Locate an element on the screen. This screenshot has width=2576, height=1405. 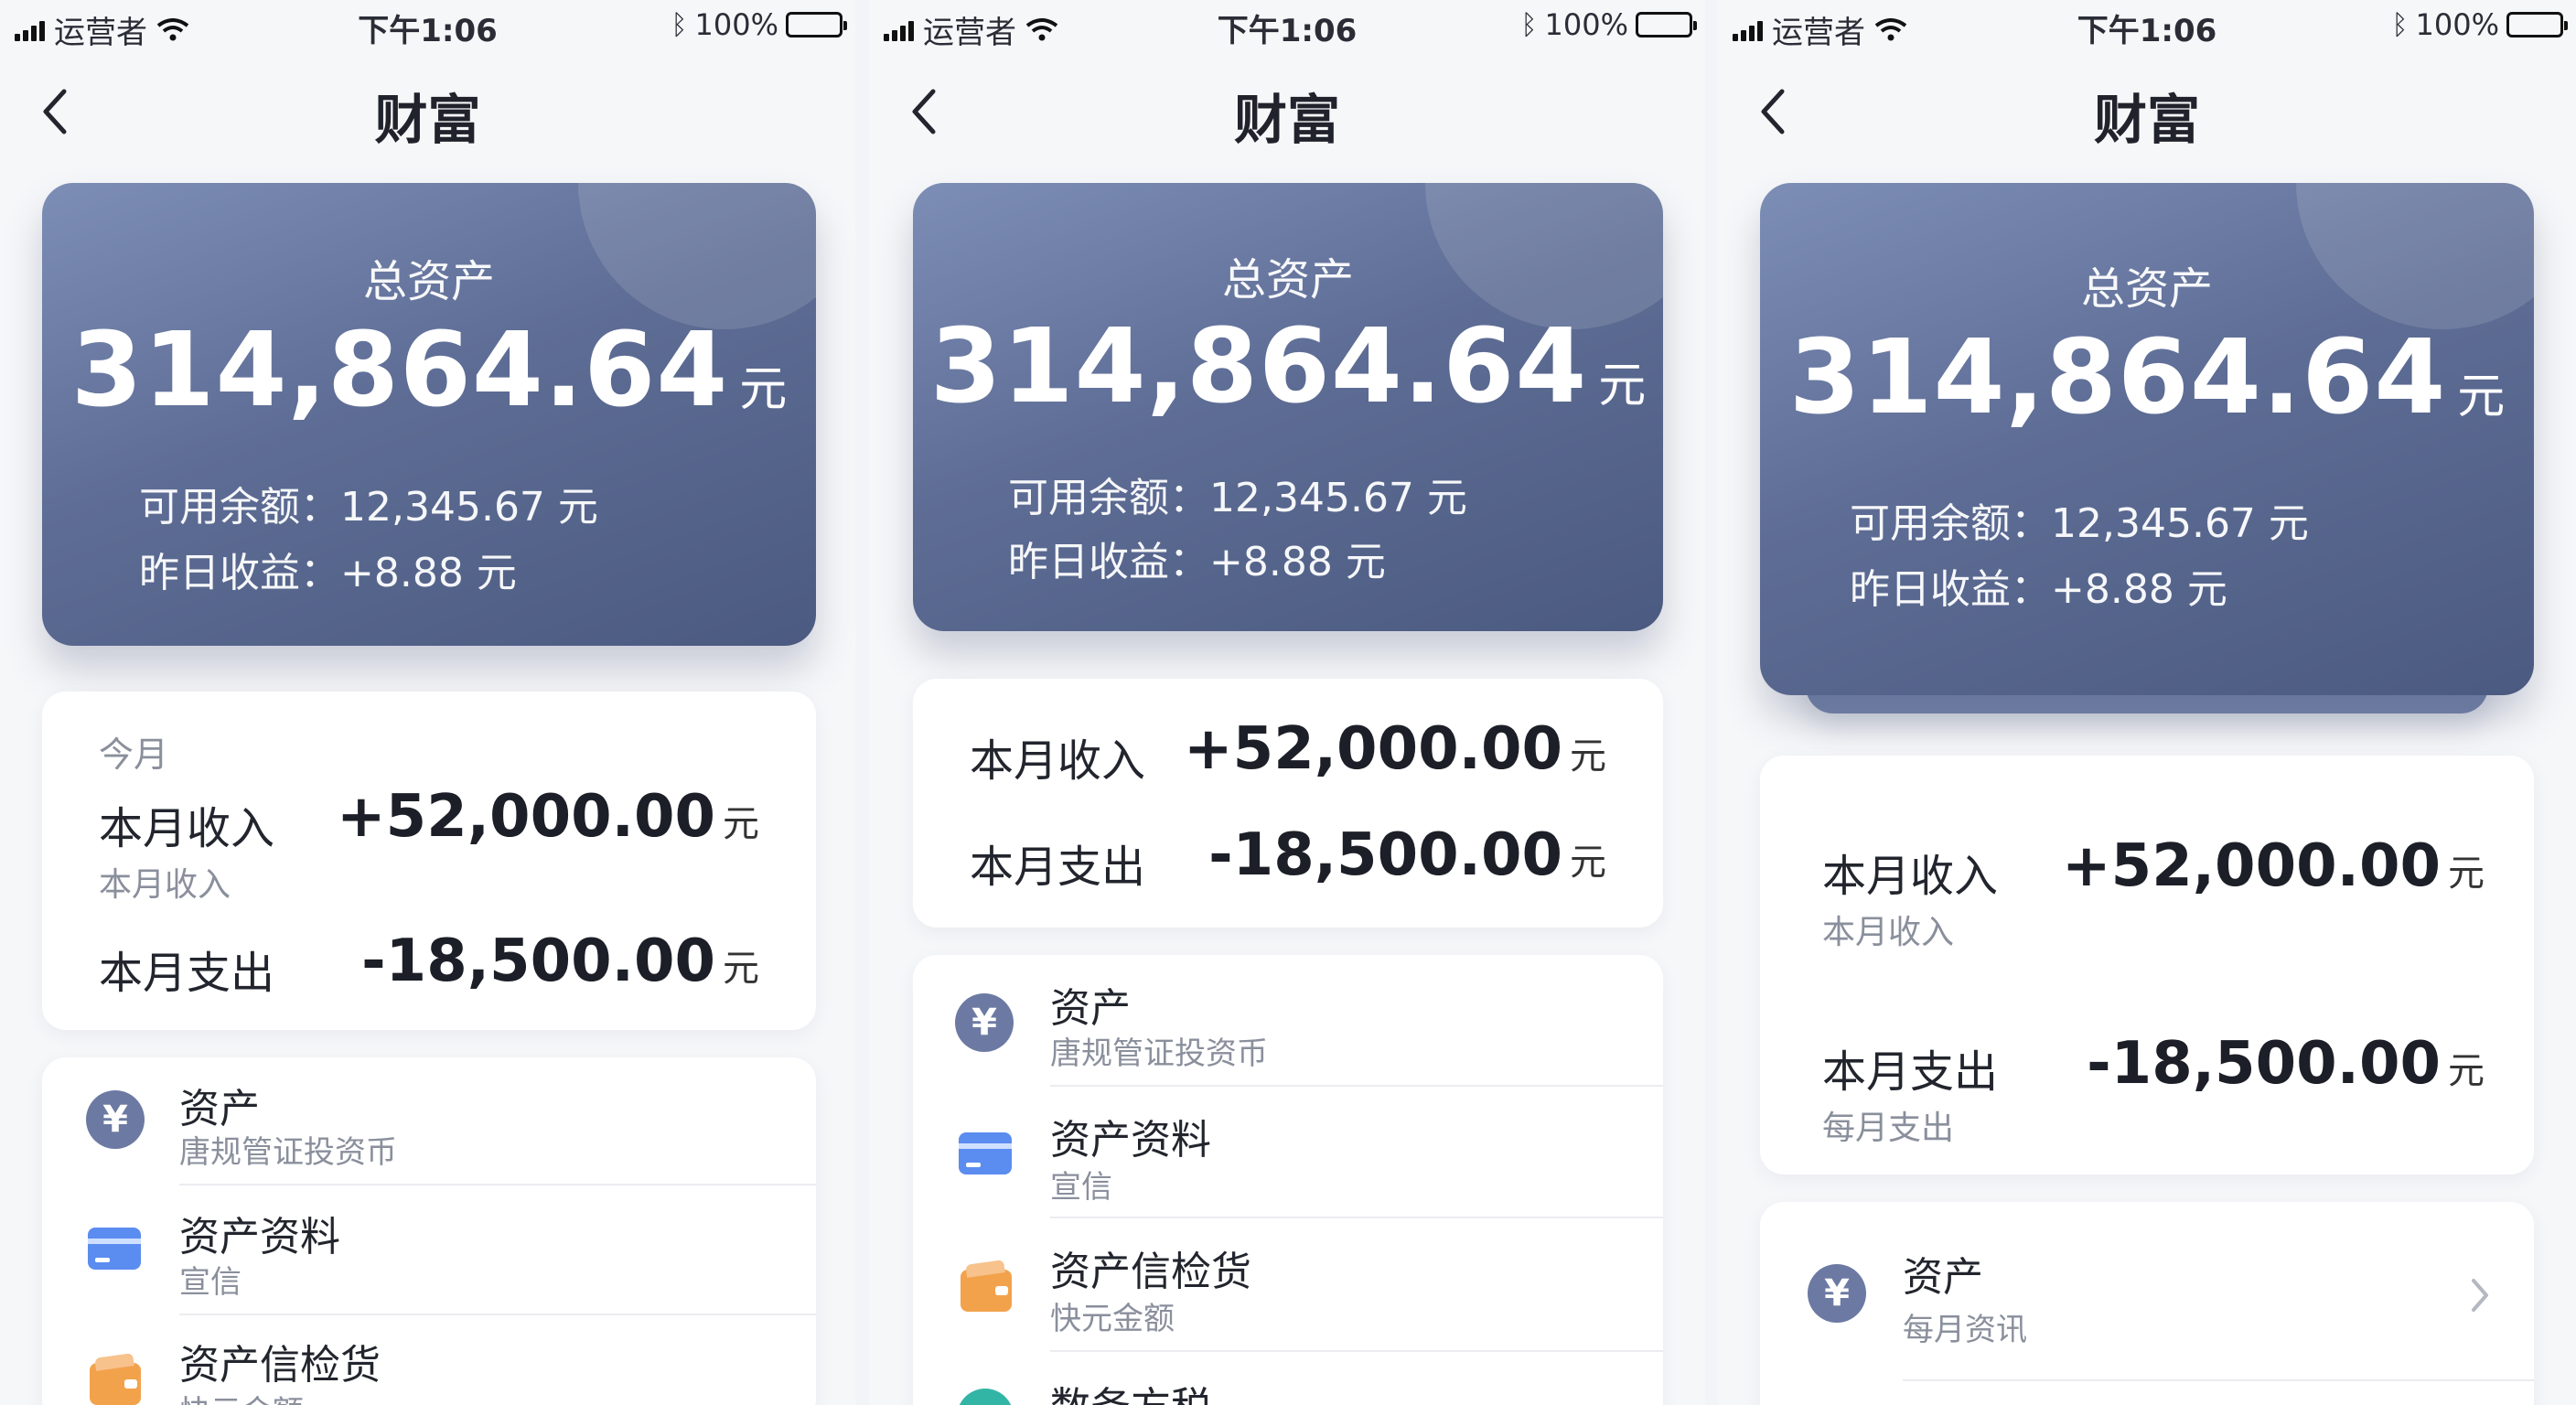
expense-sub: 每月支出 is located at coordinates (1889, 1128).